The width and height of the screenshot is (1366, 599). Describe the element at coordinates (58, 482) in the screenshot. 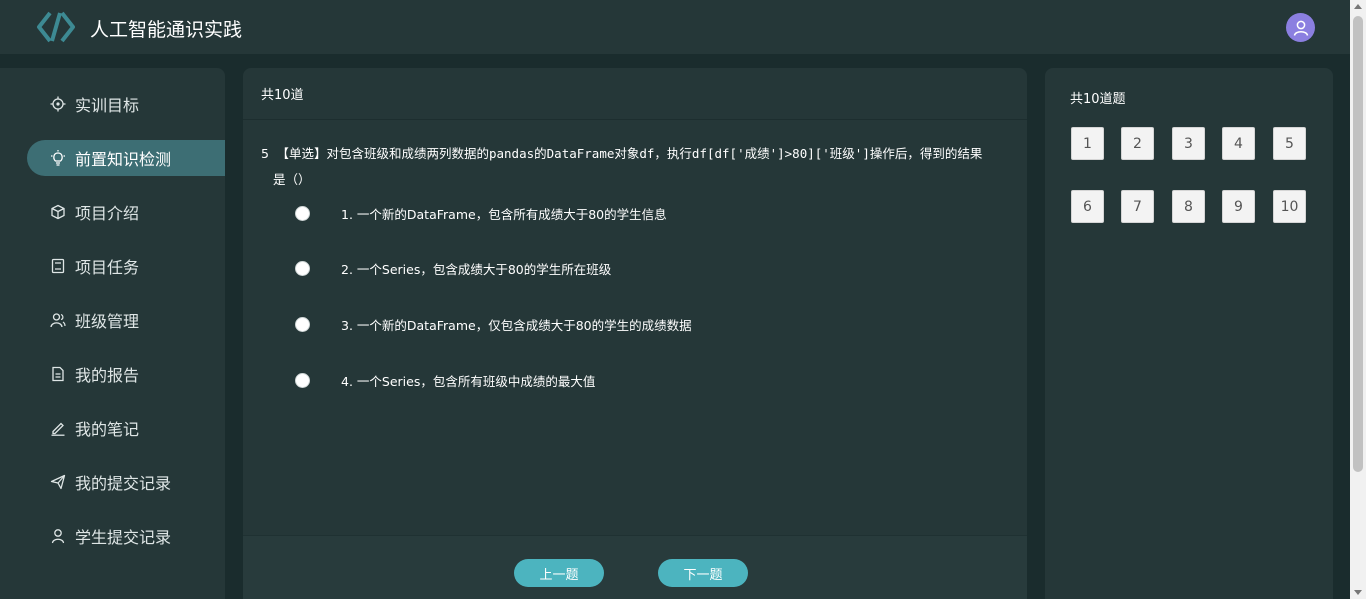

I see `send-icon` at that location.